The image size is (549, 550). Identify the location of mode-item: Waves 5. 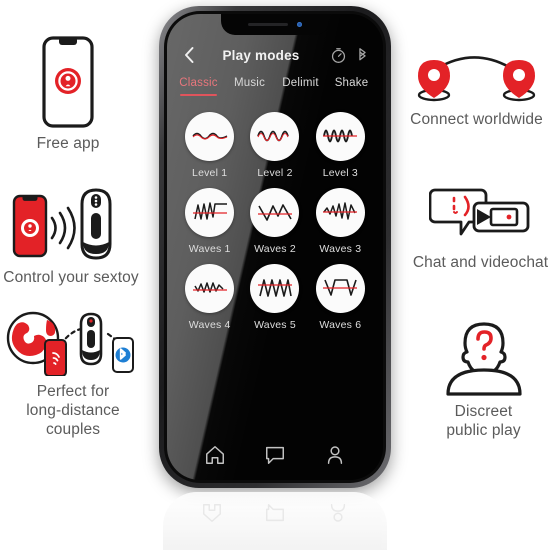
(274, 297).